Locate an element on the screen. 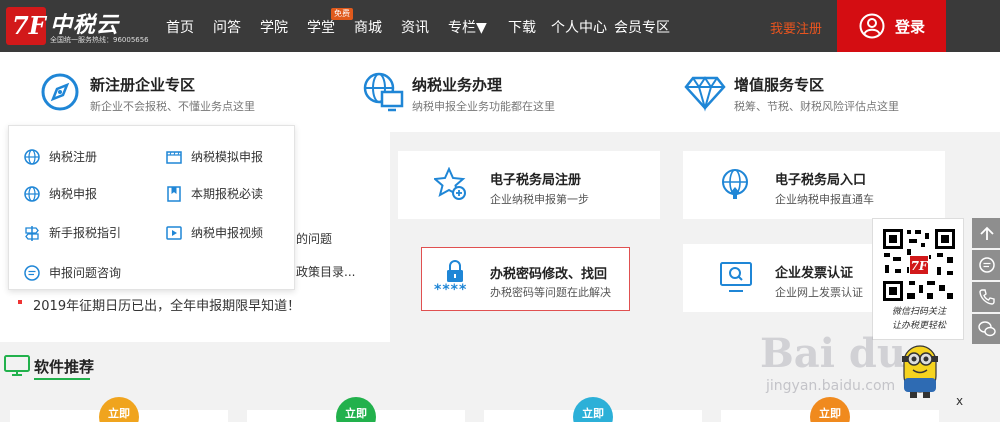  zone-desc: 税筹、节税、财税风险评估点这里 is located at coordinates (816, 106).